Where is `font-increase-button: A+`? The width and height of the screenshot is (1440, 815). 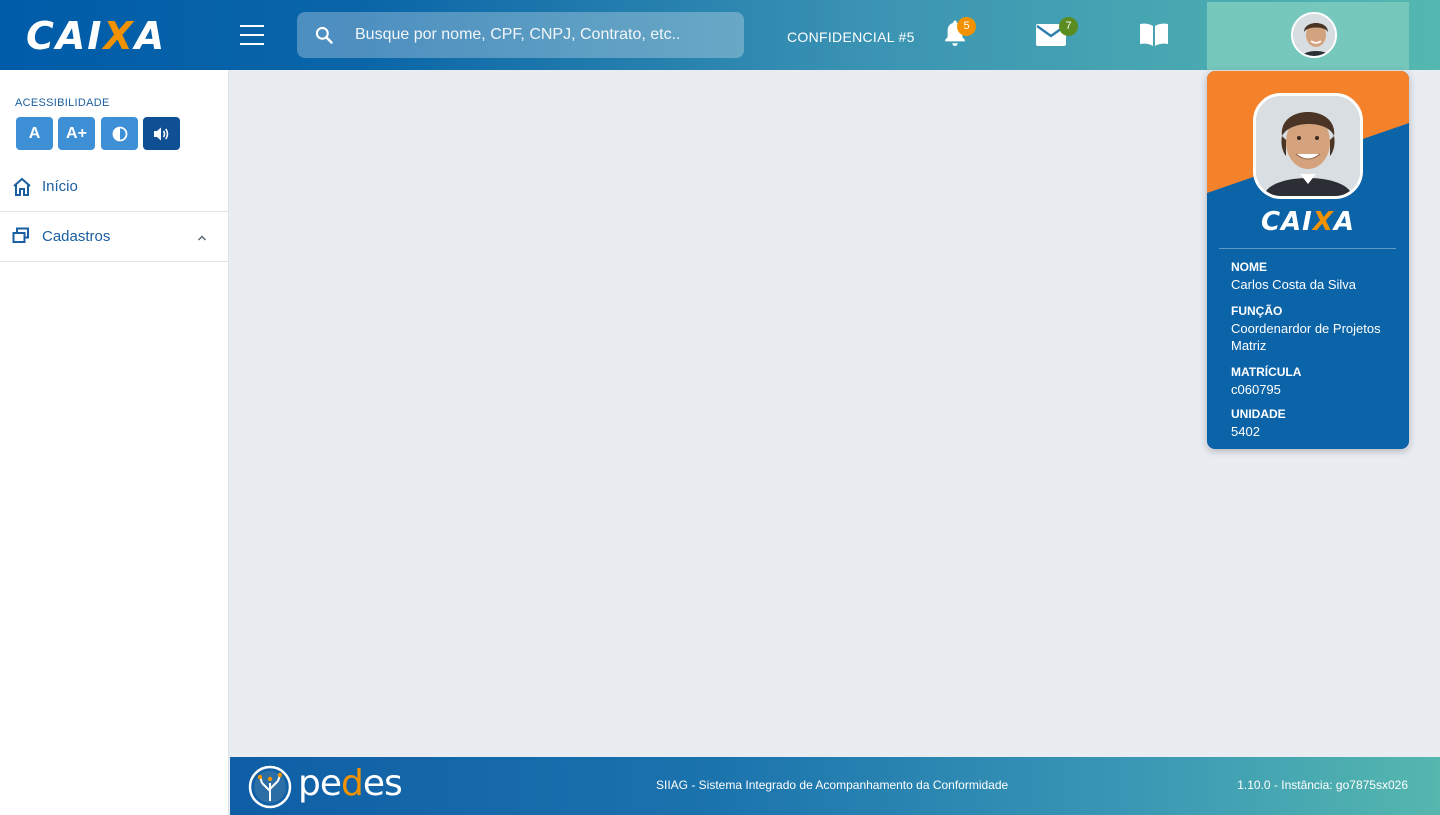 font-increase-button: A+ is located at coordinates (76, 133).